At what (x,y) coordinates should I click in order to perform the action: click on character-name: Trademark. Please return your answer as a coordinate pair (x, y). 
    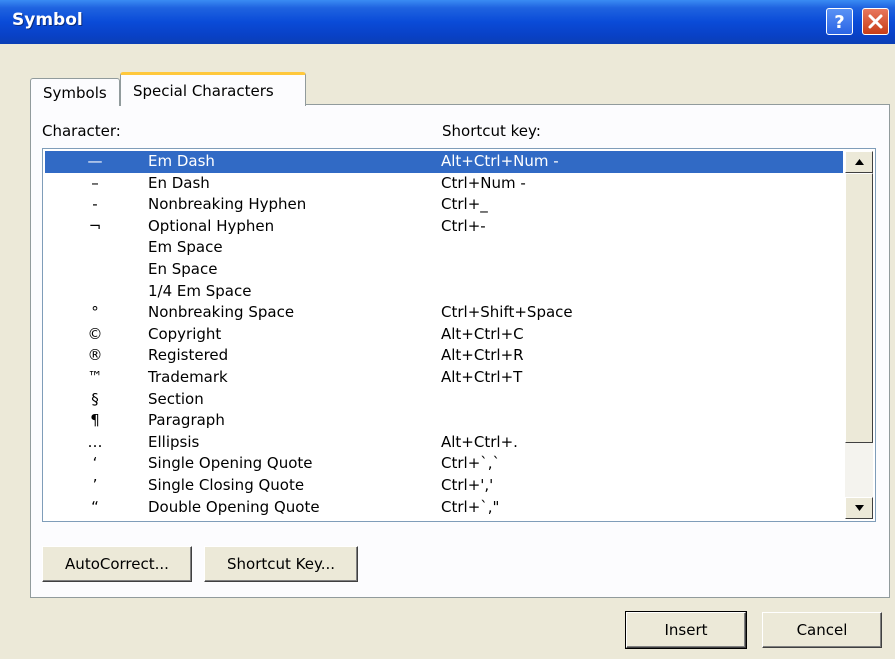
    Looking at the image, I should click on (188, 376).